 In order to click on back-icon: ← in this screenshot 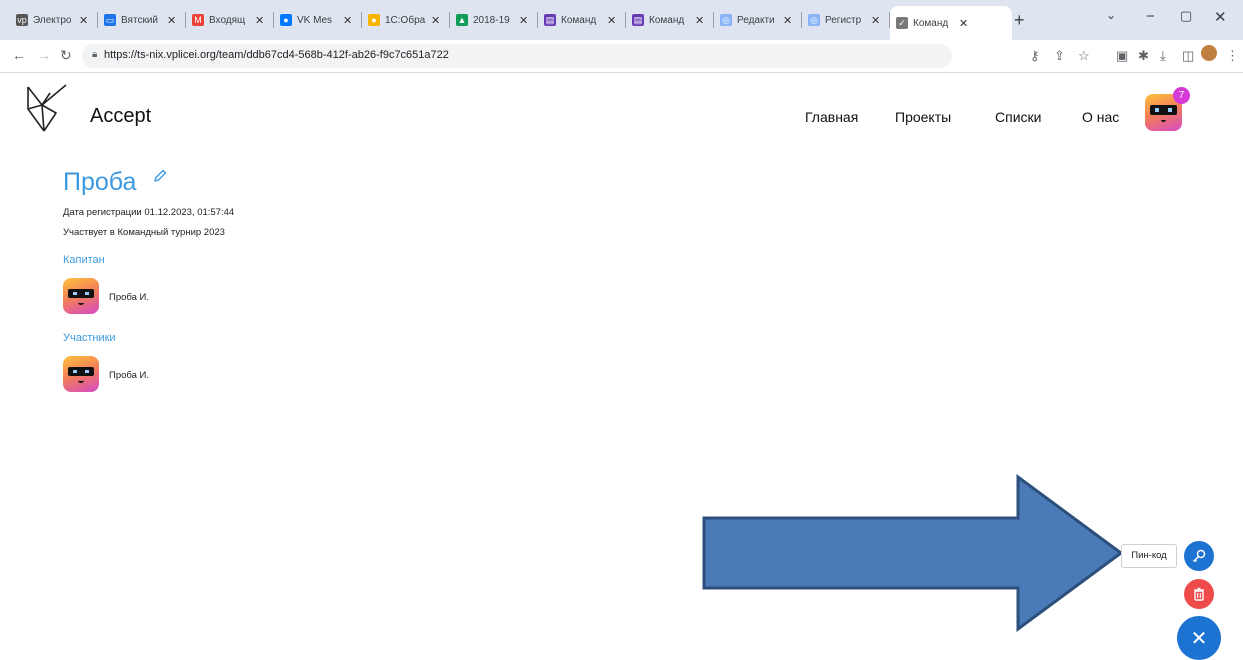, I will do `click(19, 55)`.